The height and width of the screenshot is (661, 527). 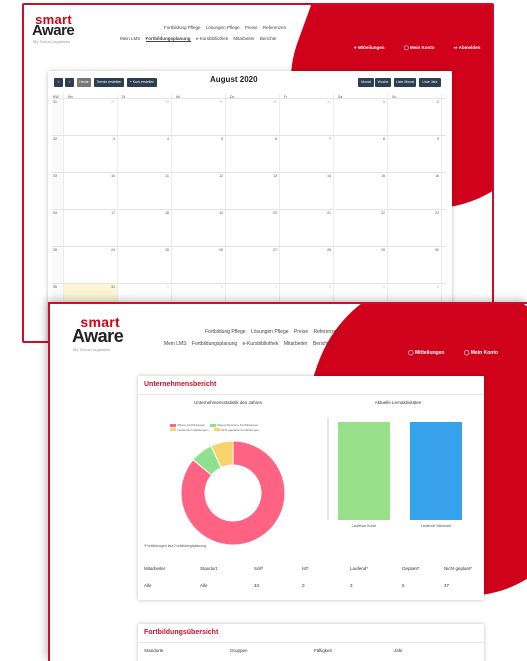 I want to click on calendar-day-cell: 7, so click(x=307, y=154).